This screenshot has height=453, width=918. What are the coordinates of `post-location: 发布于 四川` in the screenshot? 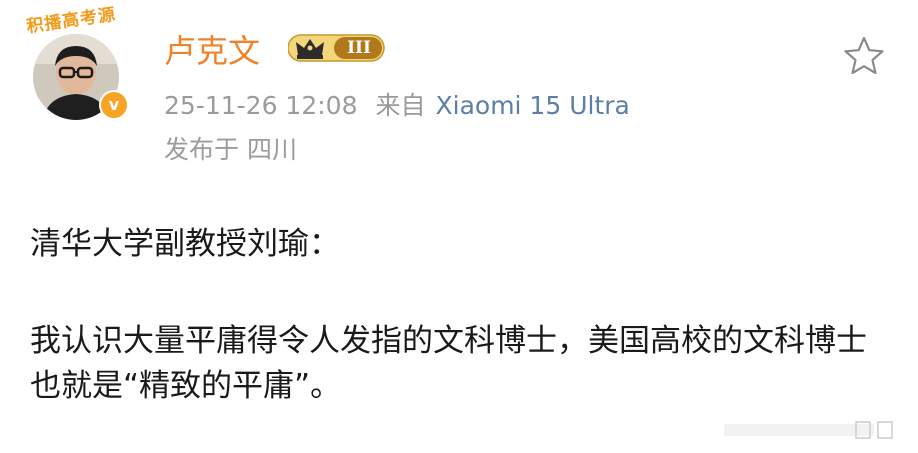 It's located at (230, 149).